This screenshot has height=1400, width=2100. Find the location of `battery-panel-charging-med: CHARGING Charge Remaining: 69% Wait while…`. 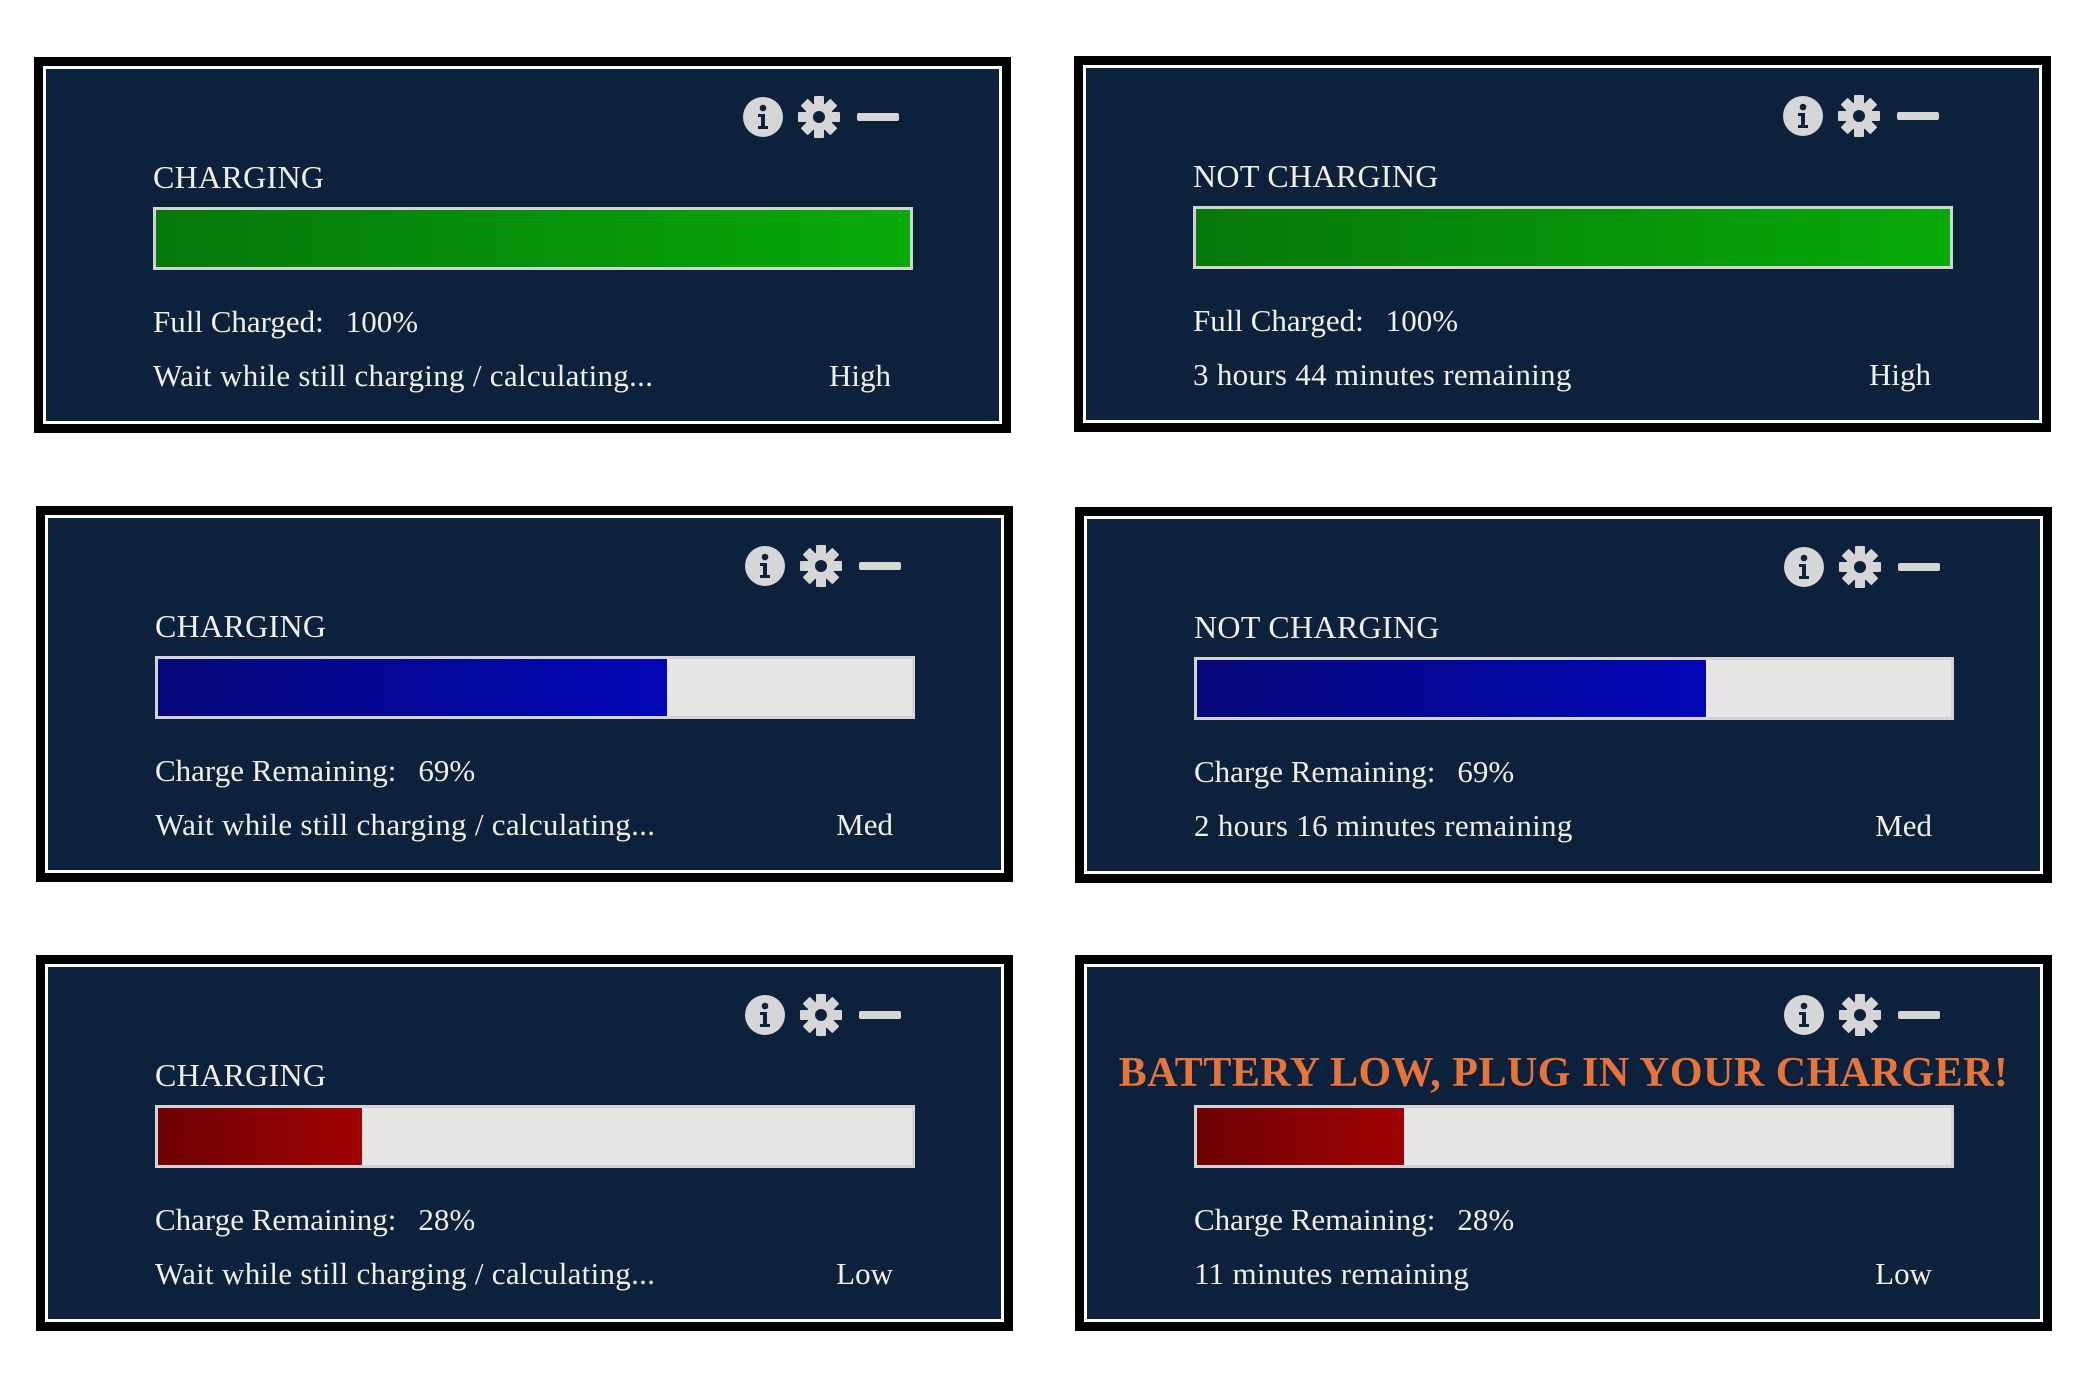

battery-panel-charging-med: CHARGING Charge Remaining: 69% Wait while… is located at coordinates (524, 694).